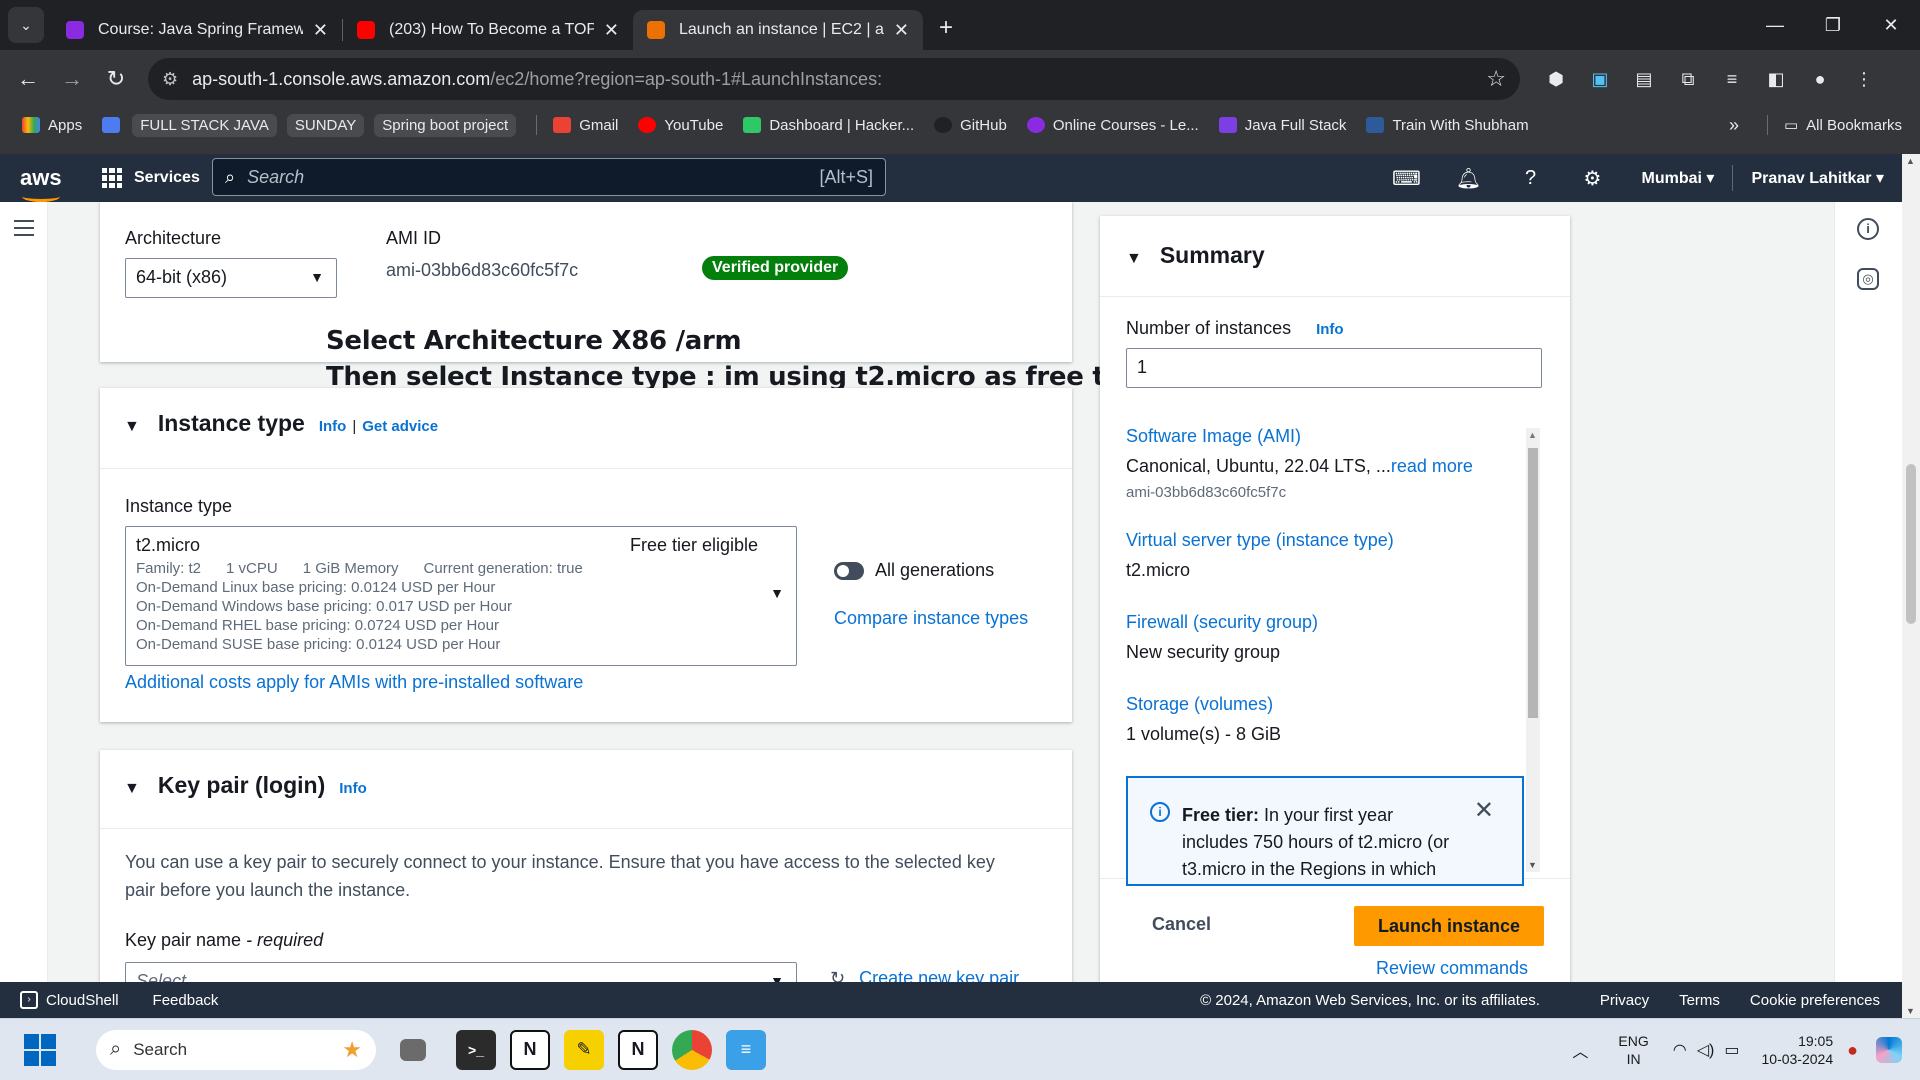 This screenshot has height=1080, width=1920. I want to click on privacy-link: Privacy, so click(1624, 1000).